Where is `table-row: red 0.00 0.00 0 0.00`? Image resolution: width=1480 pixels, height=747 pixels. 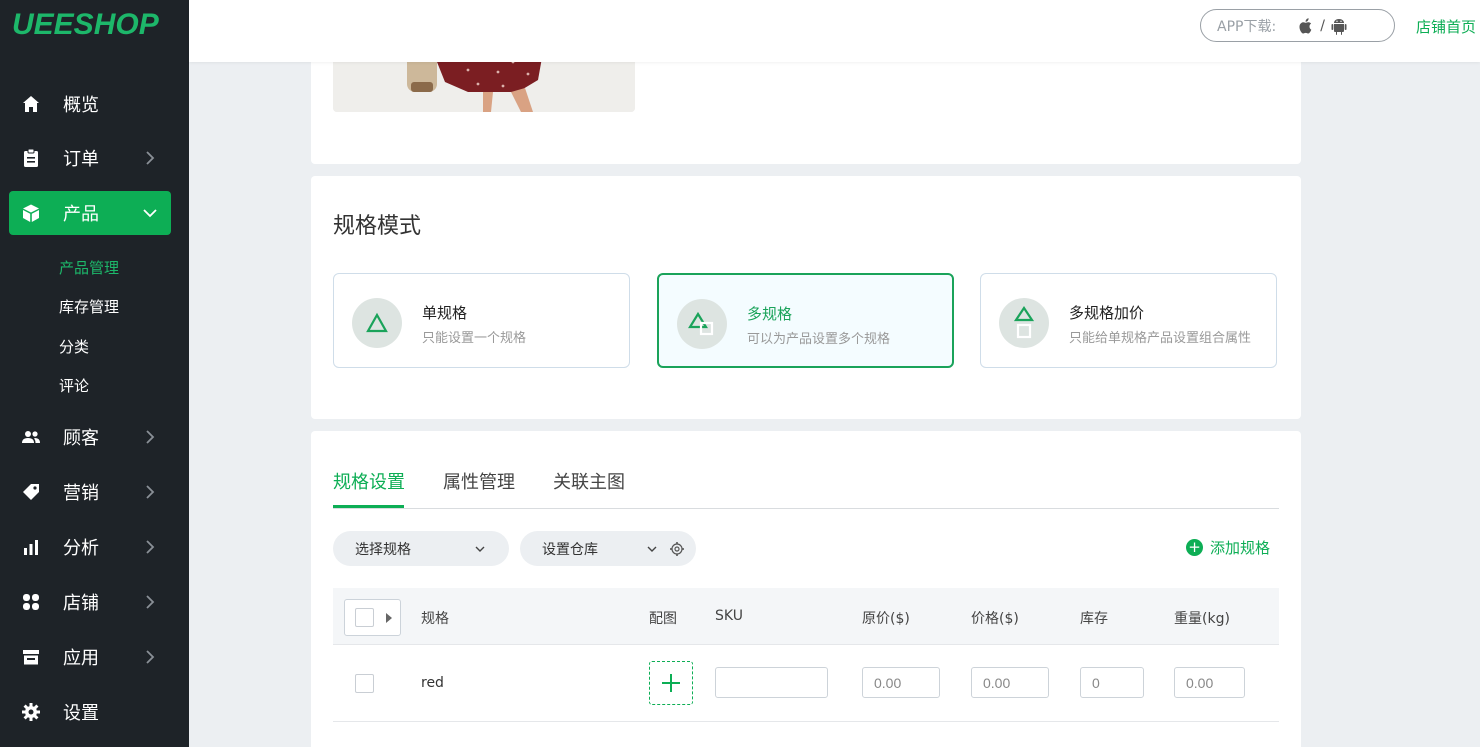 table-row: red 0.00 0.00 0 0.00 is located at coordinates (806, 683).